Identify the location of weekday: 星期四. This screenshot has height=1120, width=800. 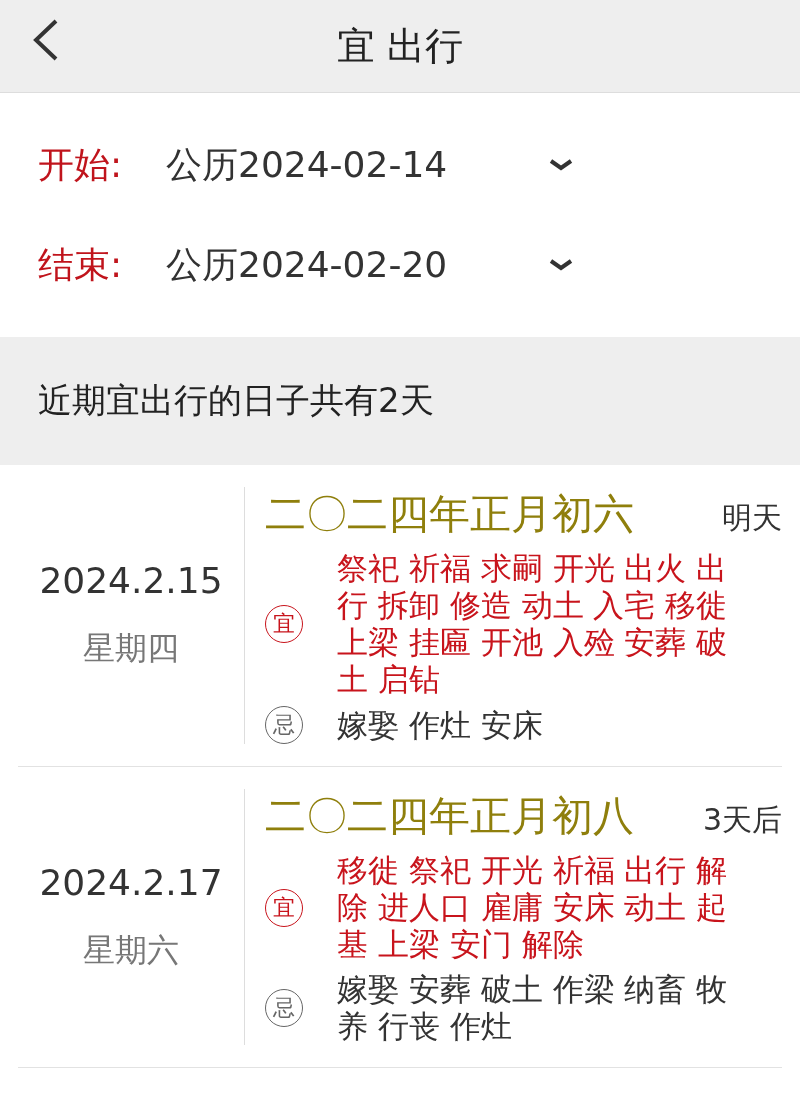
(131, 648).